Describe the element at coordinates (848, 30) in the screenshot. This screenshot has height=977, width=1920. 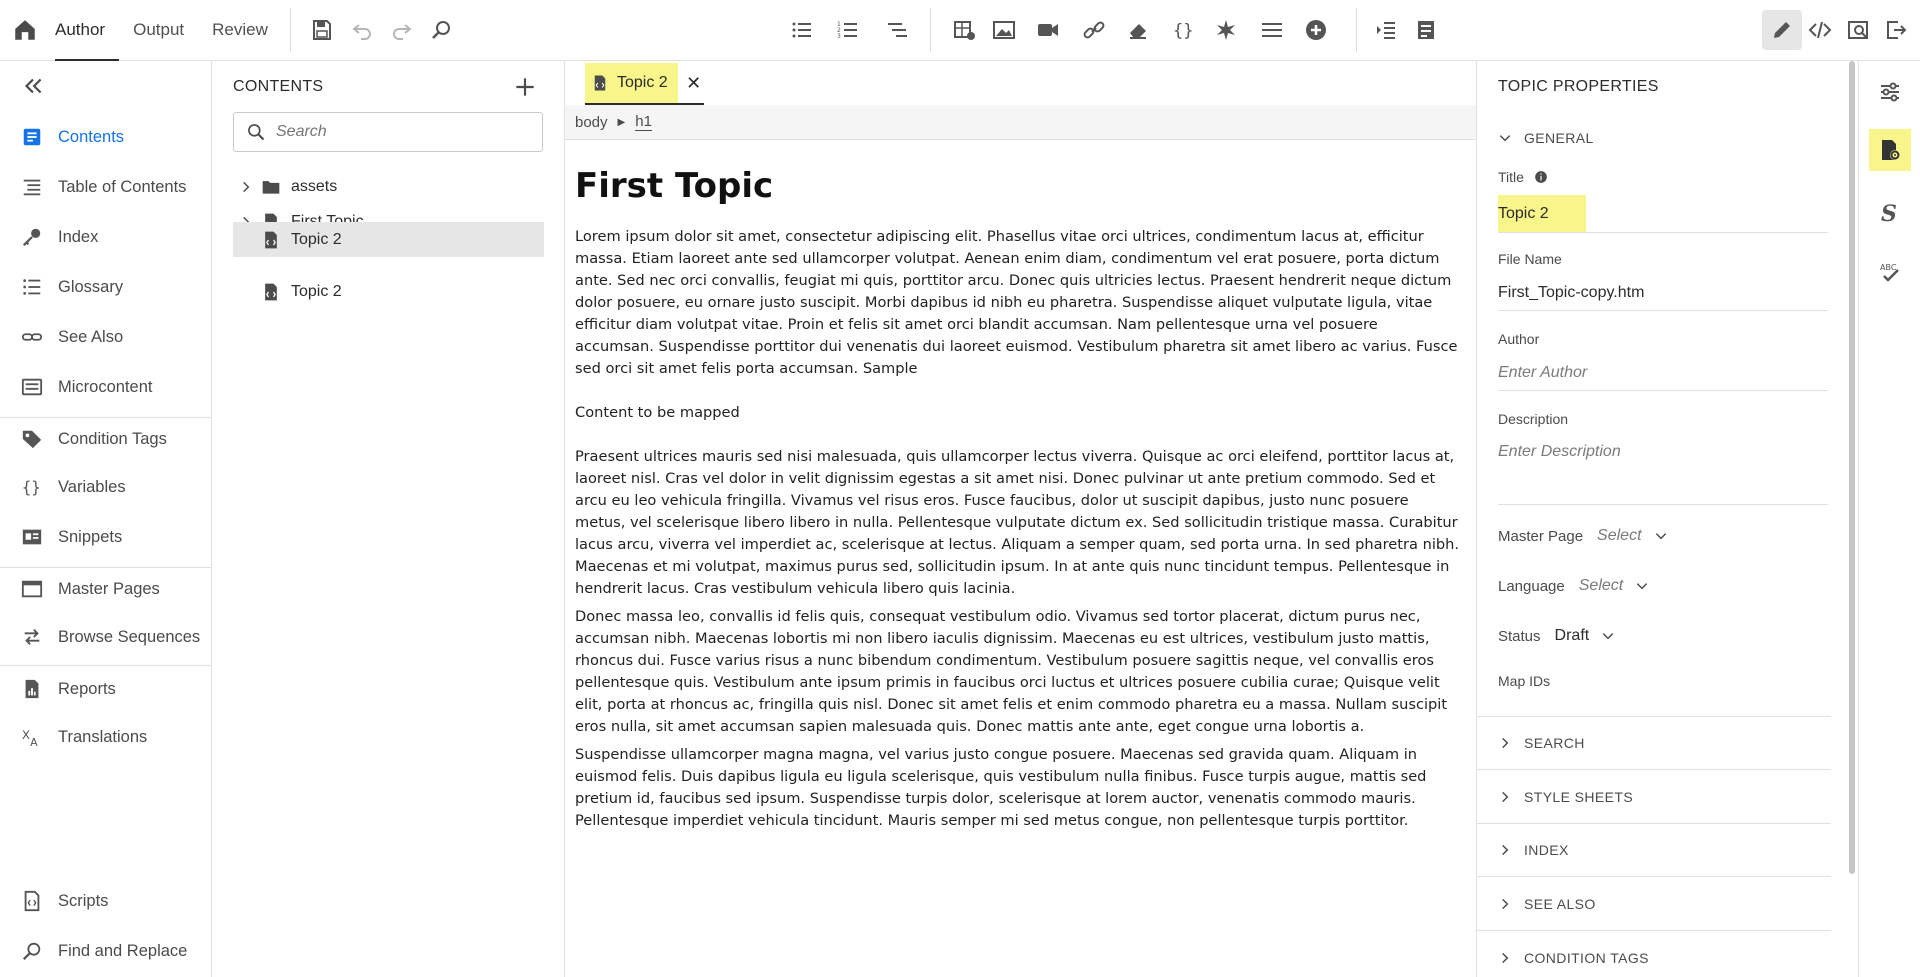
I see `numbered-list-icon: 123` at that location.